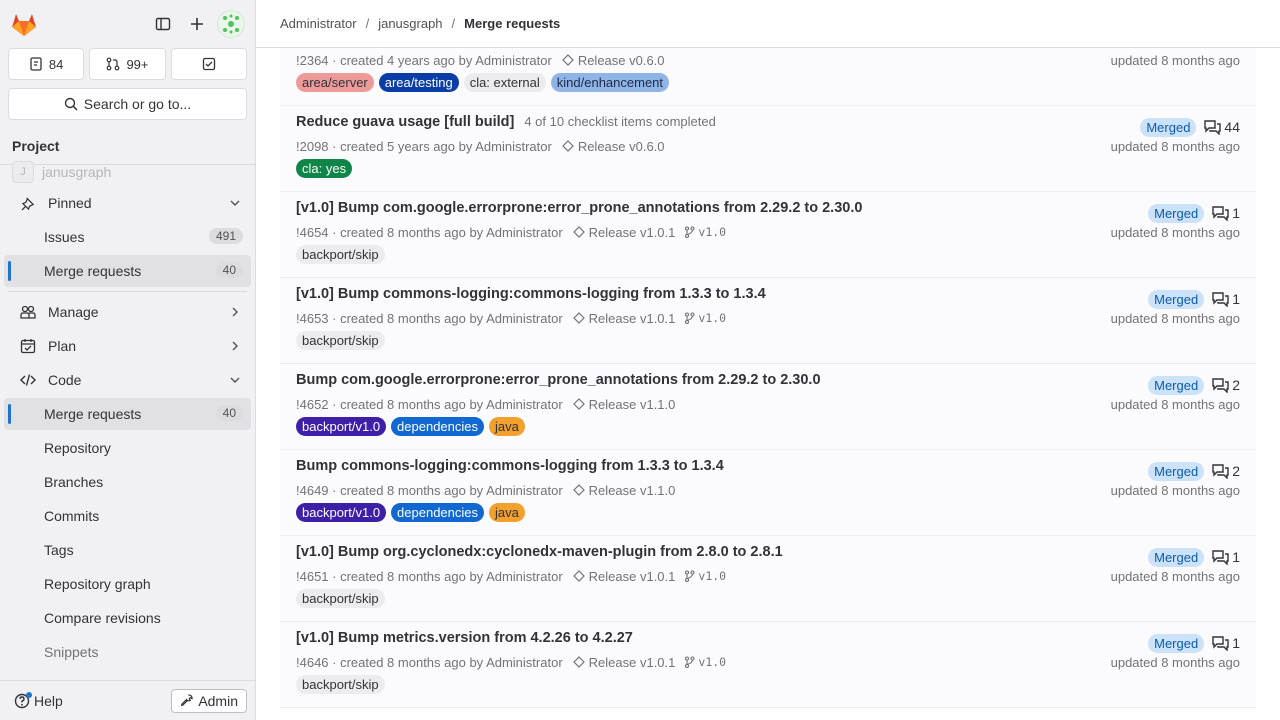 The image size is (1280, 720). I want to click on merge-request-status-area: Merged 1 updated 8 months ago, so click(1175, 221).